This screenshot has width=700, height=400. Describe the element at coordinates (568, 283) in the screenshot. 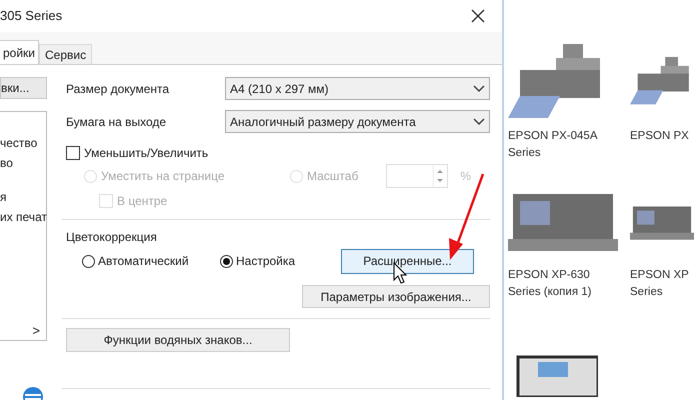

I see `printer-name: EPSON XP-630 Series (копия 1)` at that location.